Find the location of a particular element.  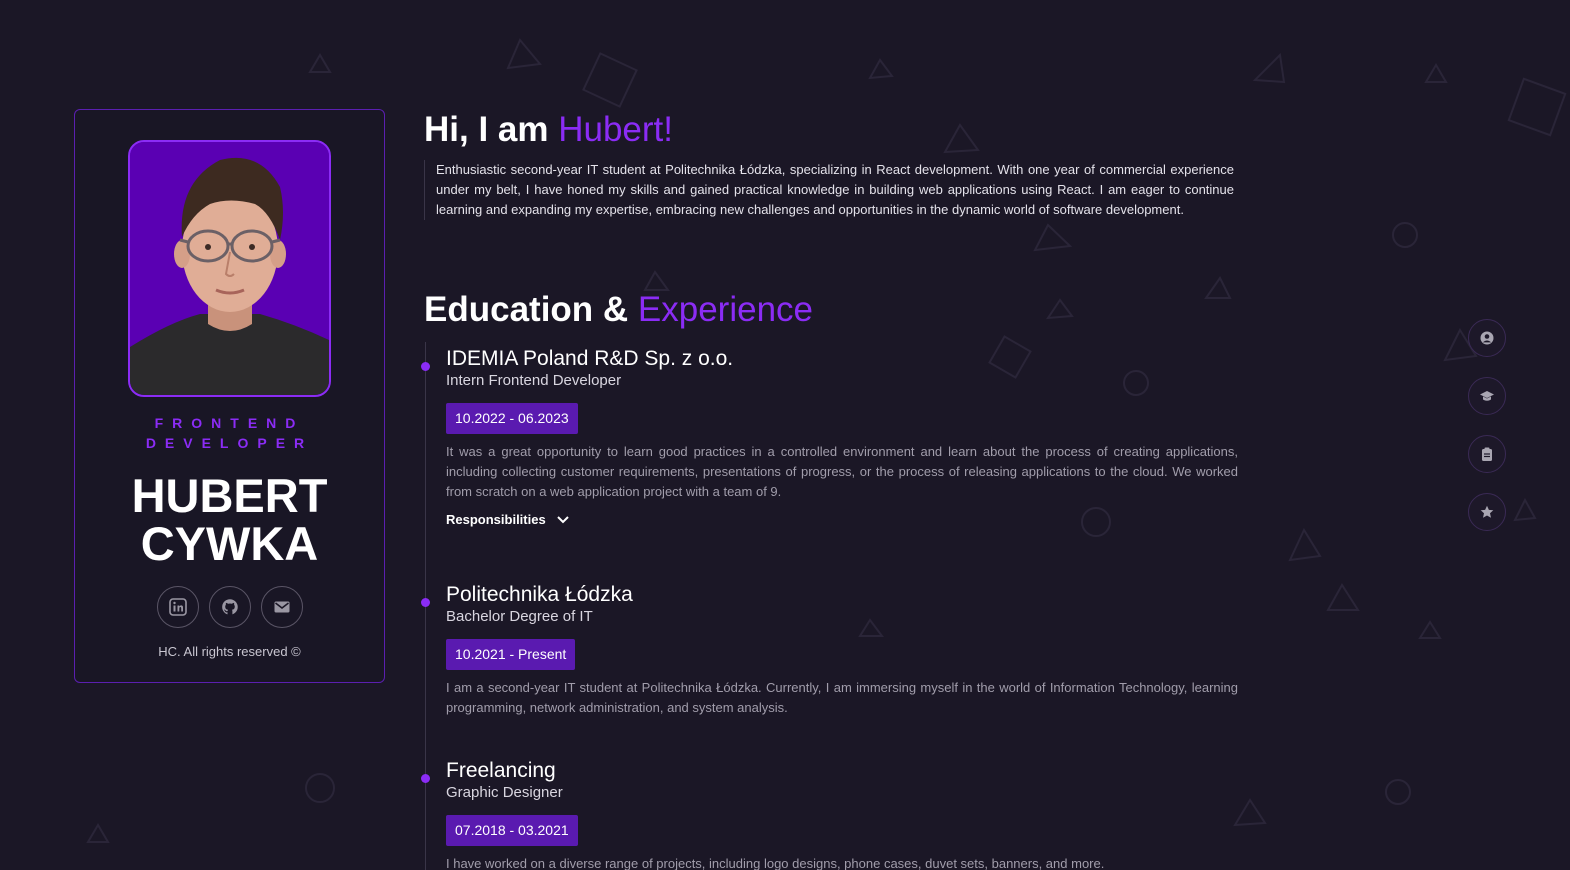

education-section-title: Education & Experience is located at coordinates (618, 310).